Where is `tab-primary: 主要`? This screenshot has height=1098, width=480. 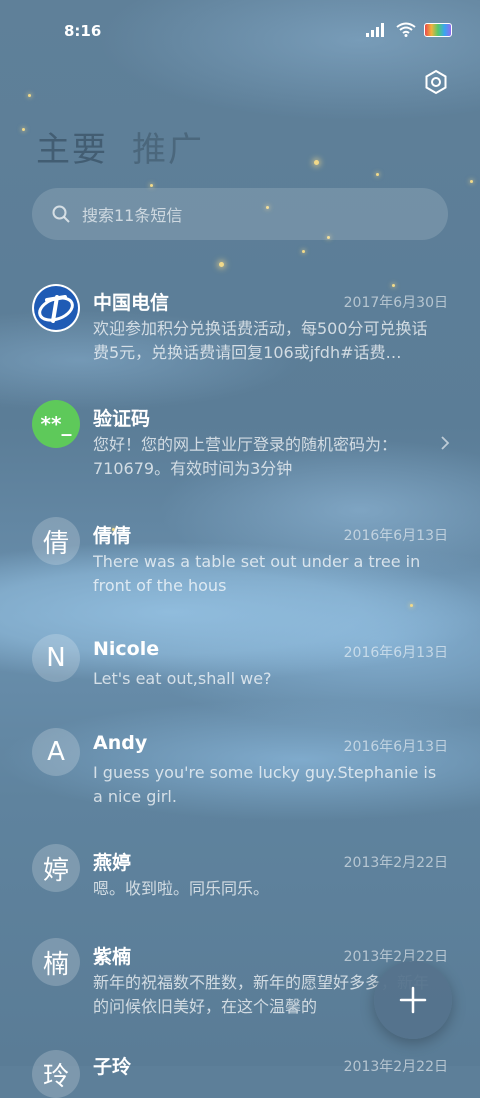
tab-primary: 主要 is located at coordinates (72, 146).